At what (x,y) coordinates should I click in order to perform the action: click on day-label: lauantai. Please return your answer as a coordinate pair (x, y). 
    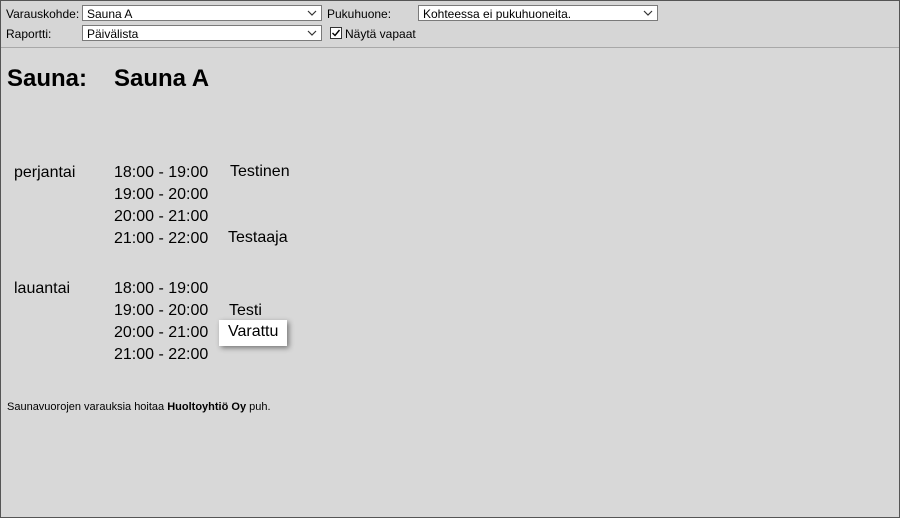
    Looking at the image, I should click on (42, 288).